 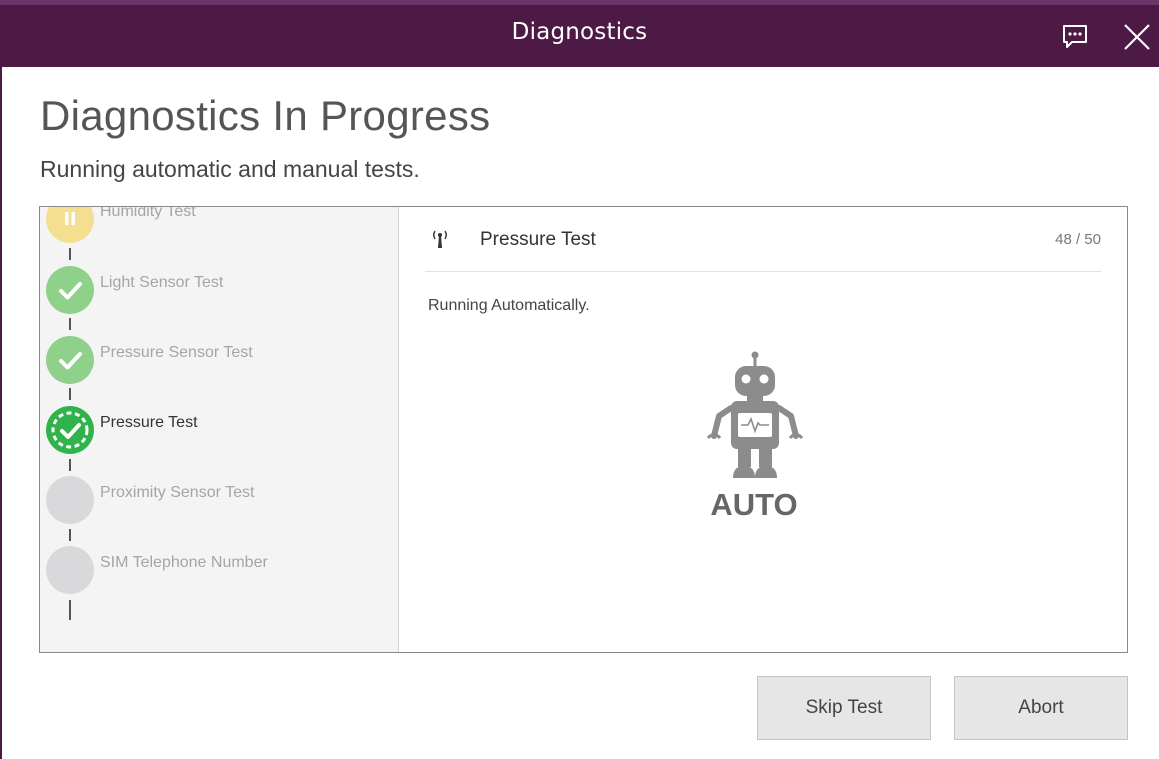 I want to click on test-step-sim-telephone: SIM Telephone Number, so click(x=216, y=574).